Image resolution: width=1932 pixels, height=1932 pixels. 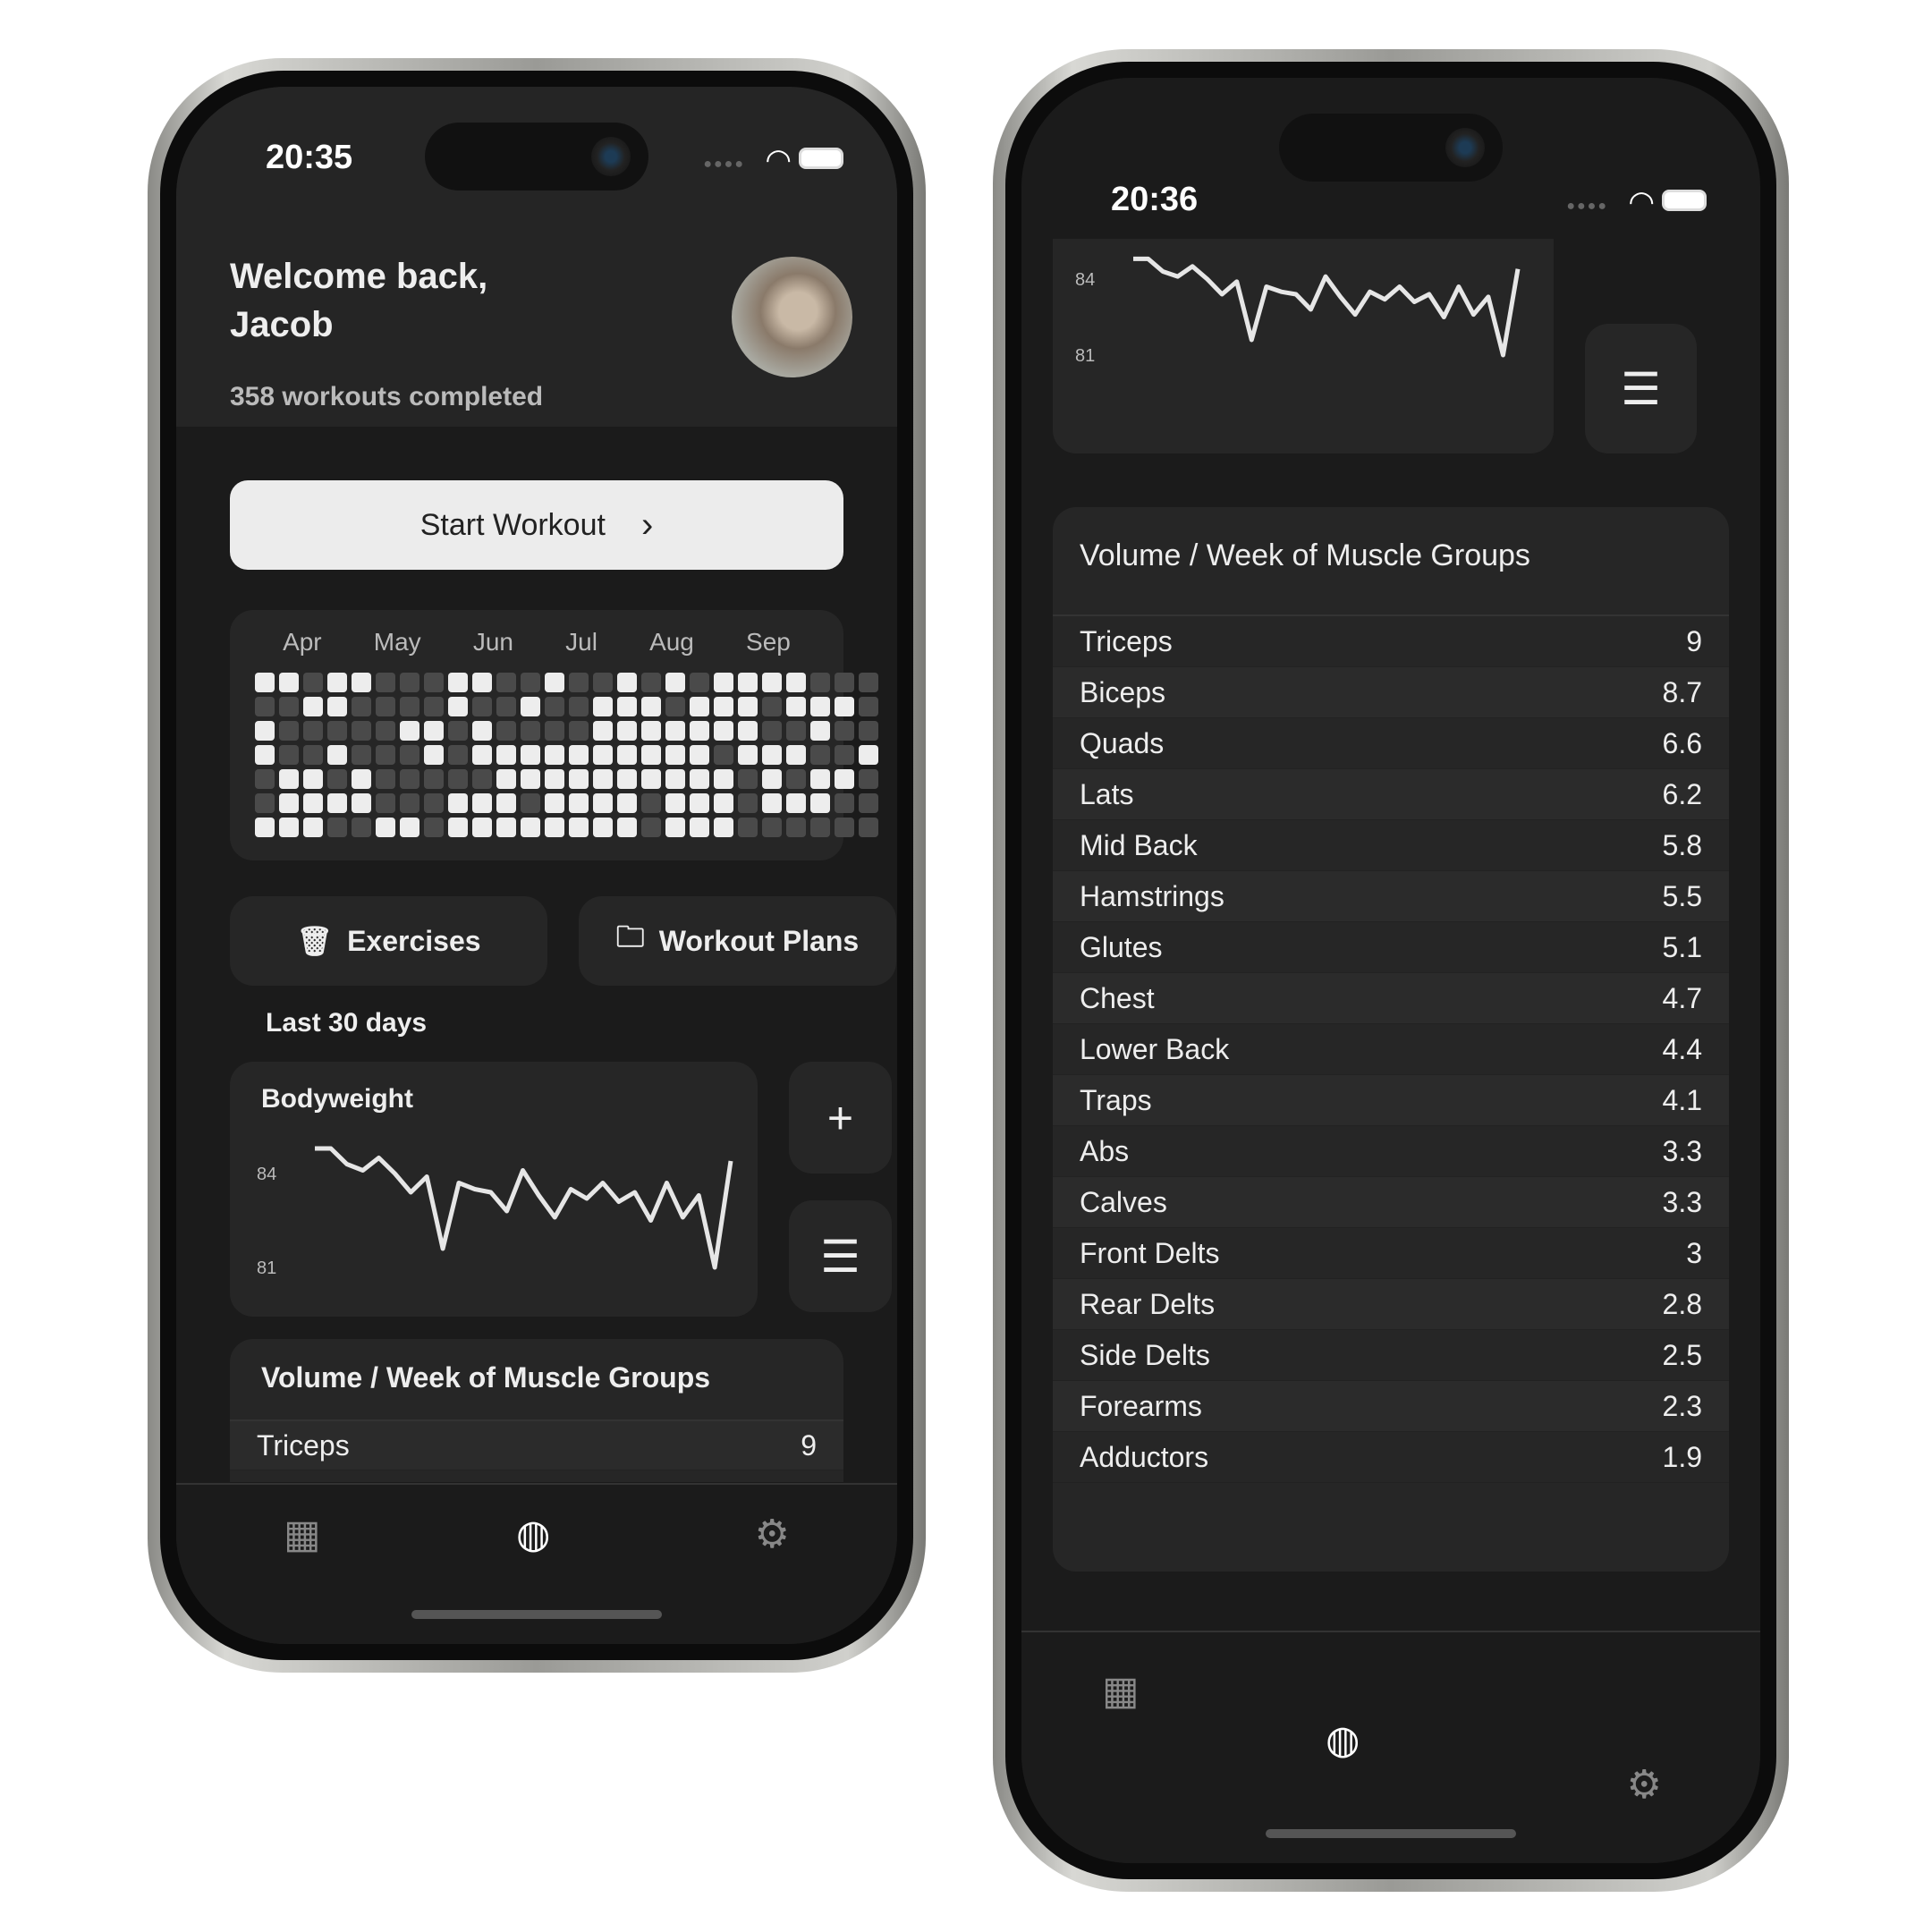 I want to click on muscle-name: Quads, so click(x=1122, y=742).